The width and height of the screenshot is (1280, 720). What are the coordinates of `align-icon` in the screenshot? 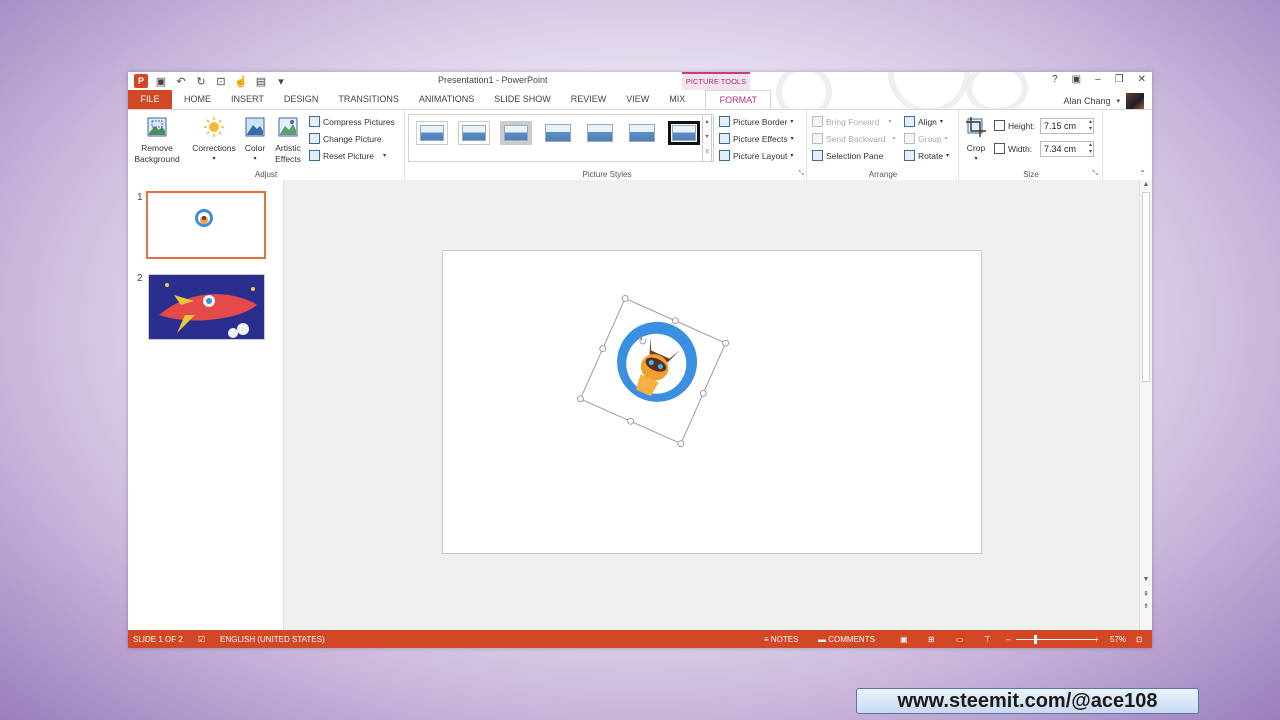 It's located at (909, 121).